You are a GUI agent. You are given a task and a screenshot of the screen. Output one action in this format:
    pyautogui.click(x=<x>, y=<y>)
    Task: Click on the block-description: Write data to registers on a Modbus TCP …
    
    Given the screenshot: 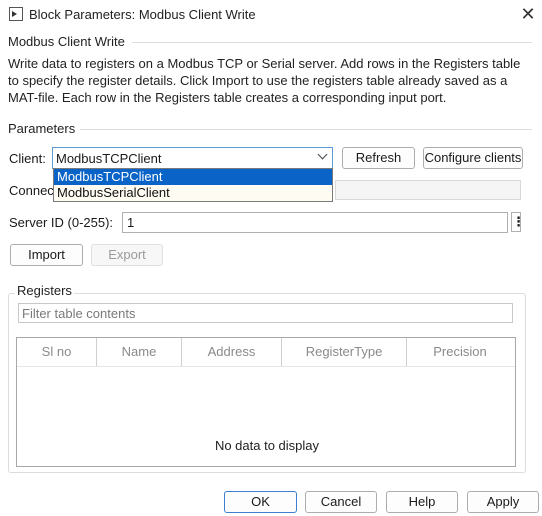 What is the action you would take?
    pyautogui.click(x=264, y=80)
    